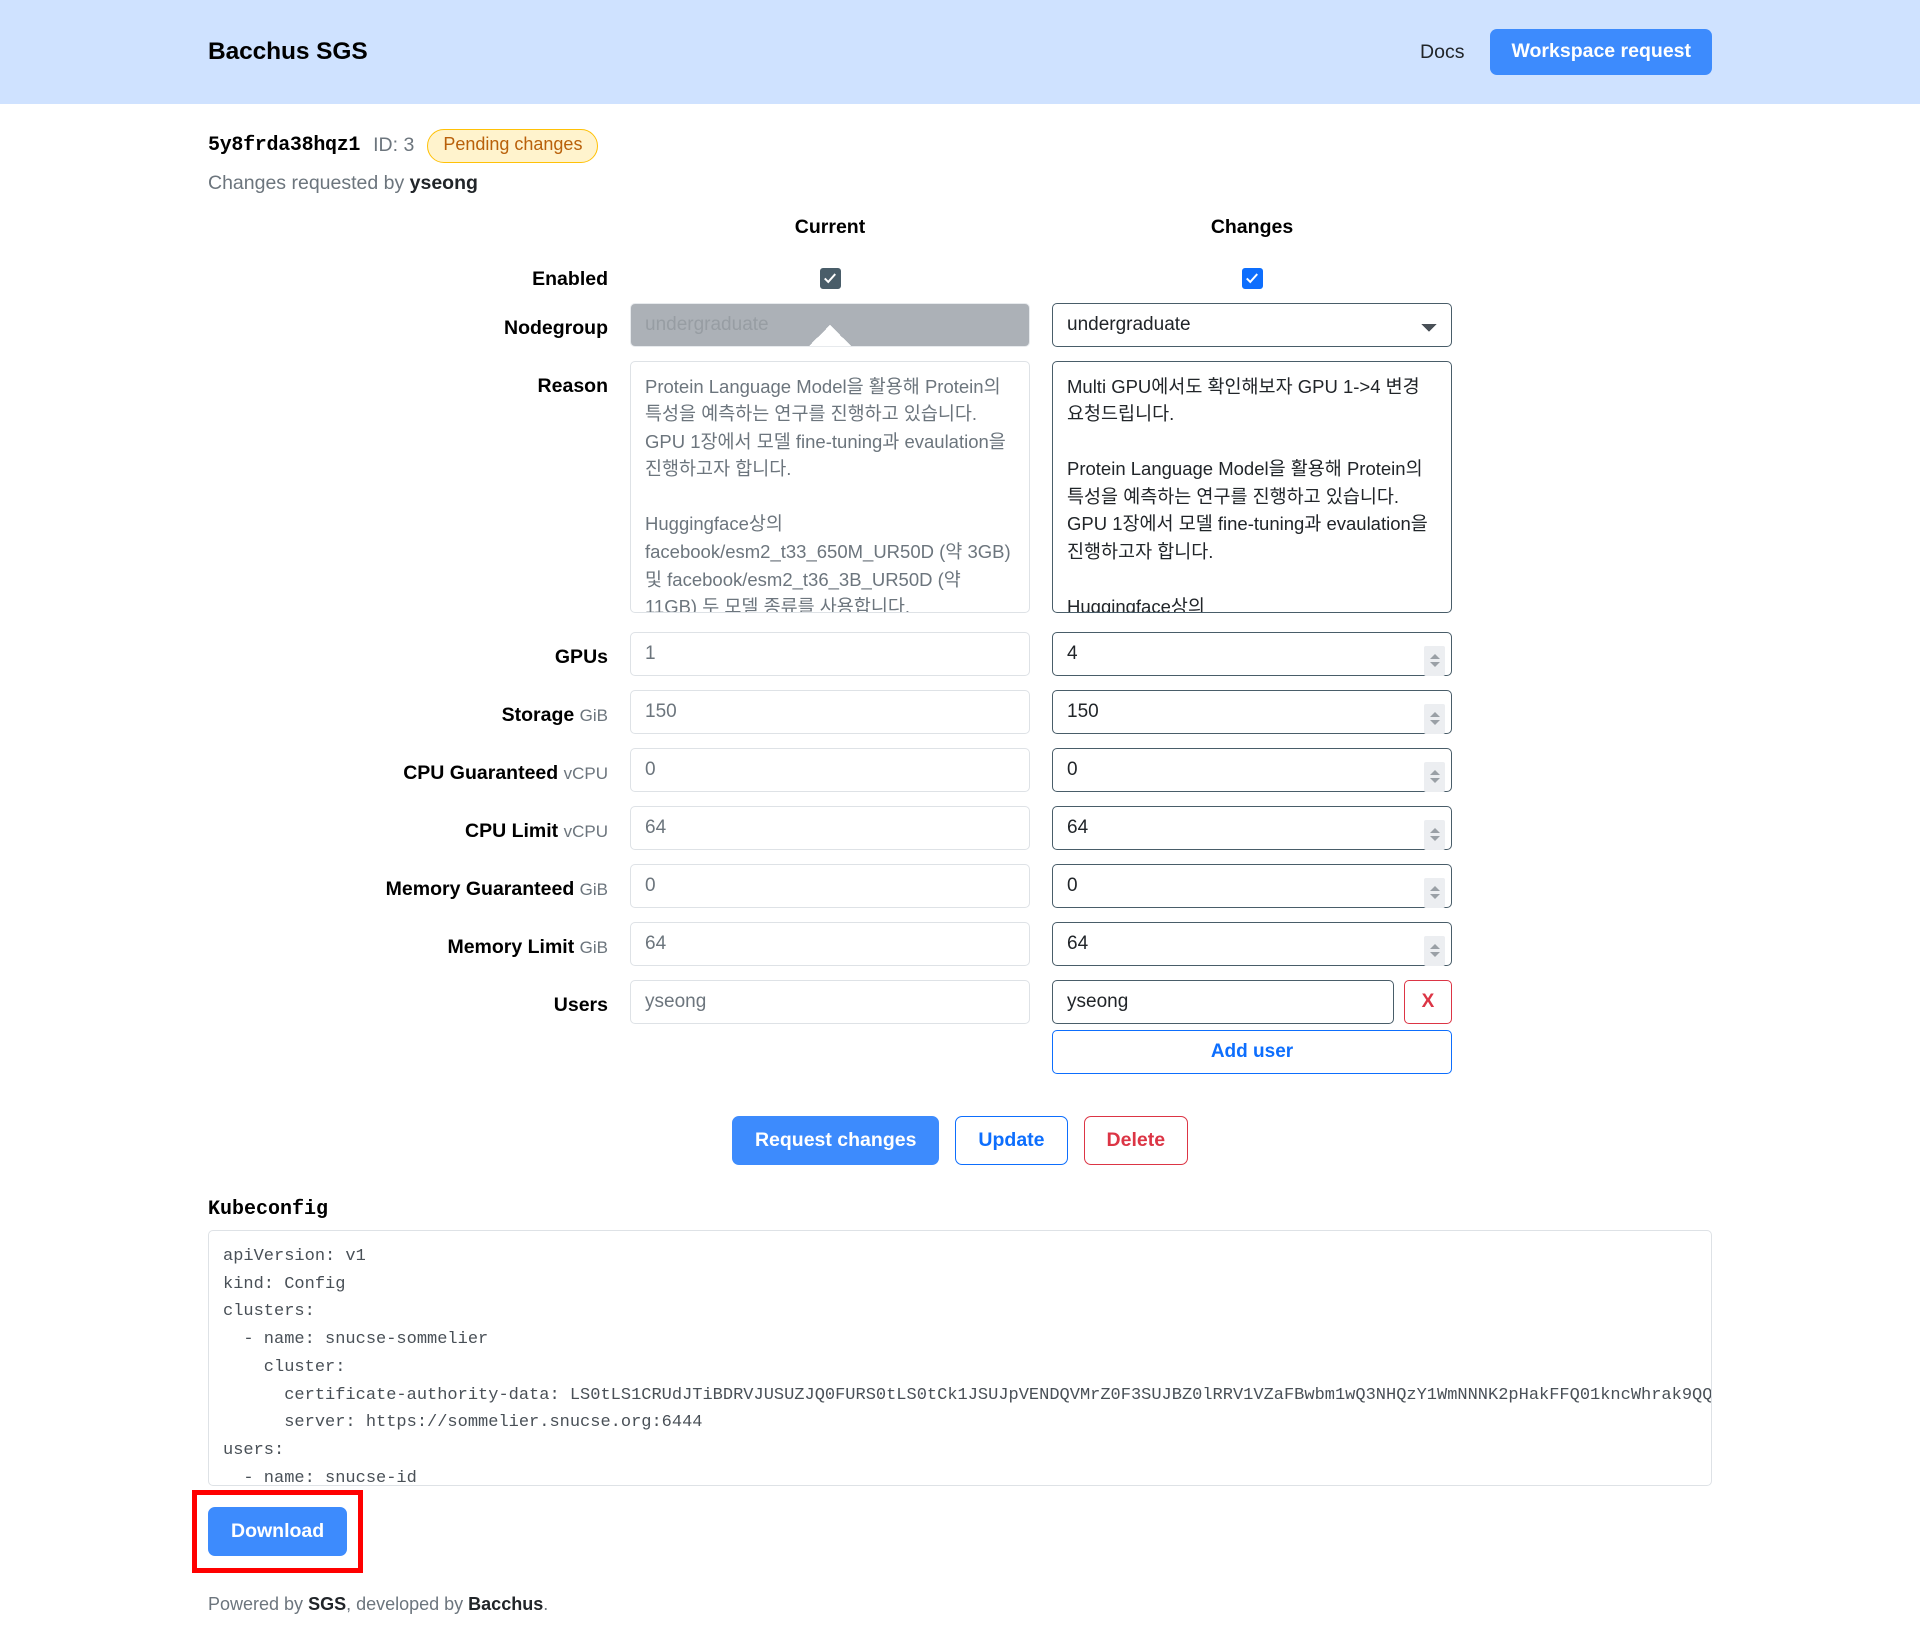  I want to click on enabled-current-checkbox, so click(830, 278).